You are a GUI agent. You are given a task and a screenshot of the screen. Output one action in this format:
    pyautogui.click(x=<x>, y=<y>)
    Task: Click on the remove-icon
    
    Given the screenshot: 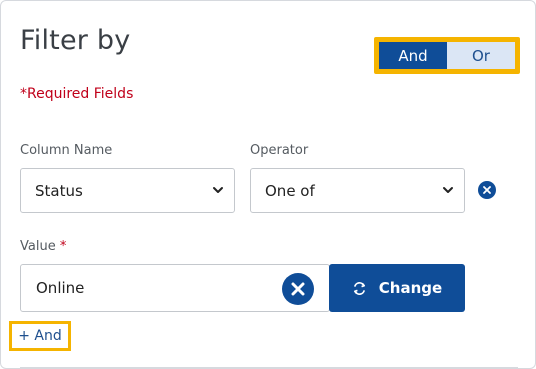 What is the action you would take?
    pyautogui.click(x=487, y=190)
    